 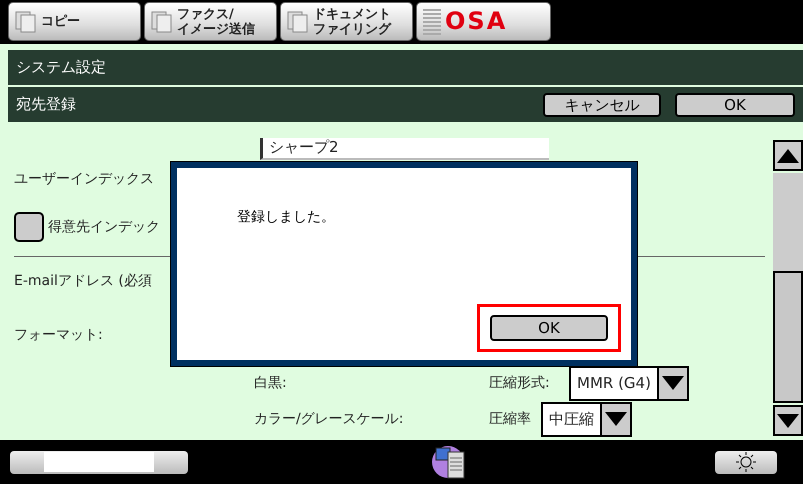 What do you see at coordinates (346, 21) in the screenshot?
I see `mode-tab: ドキュメント ファイリング` at bounding box center [346, 21].